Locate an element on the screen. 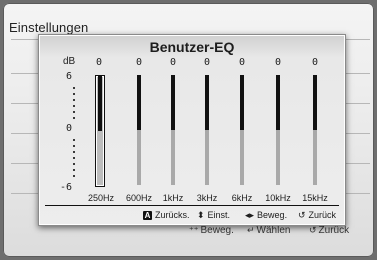  band-frequency: 6kHz is located at coordinates (242, 198).